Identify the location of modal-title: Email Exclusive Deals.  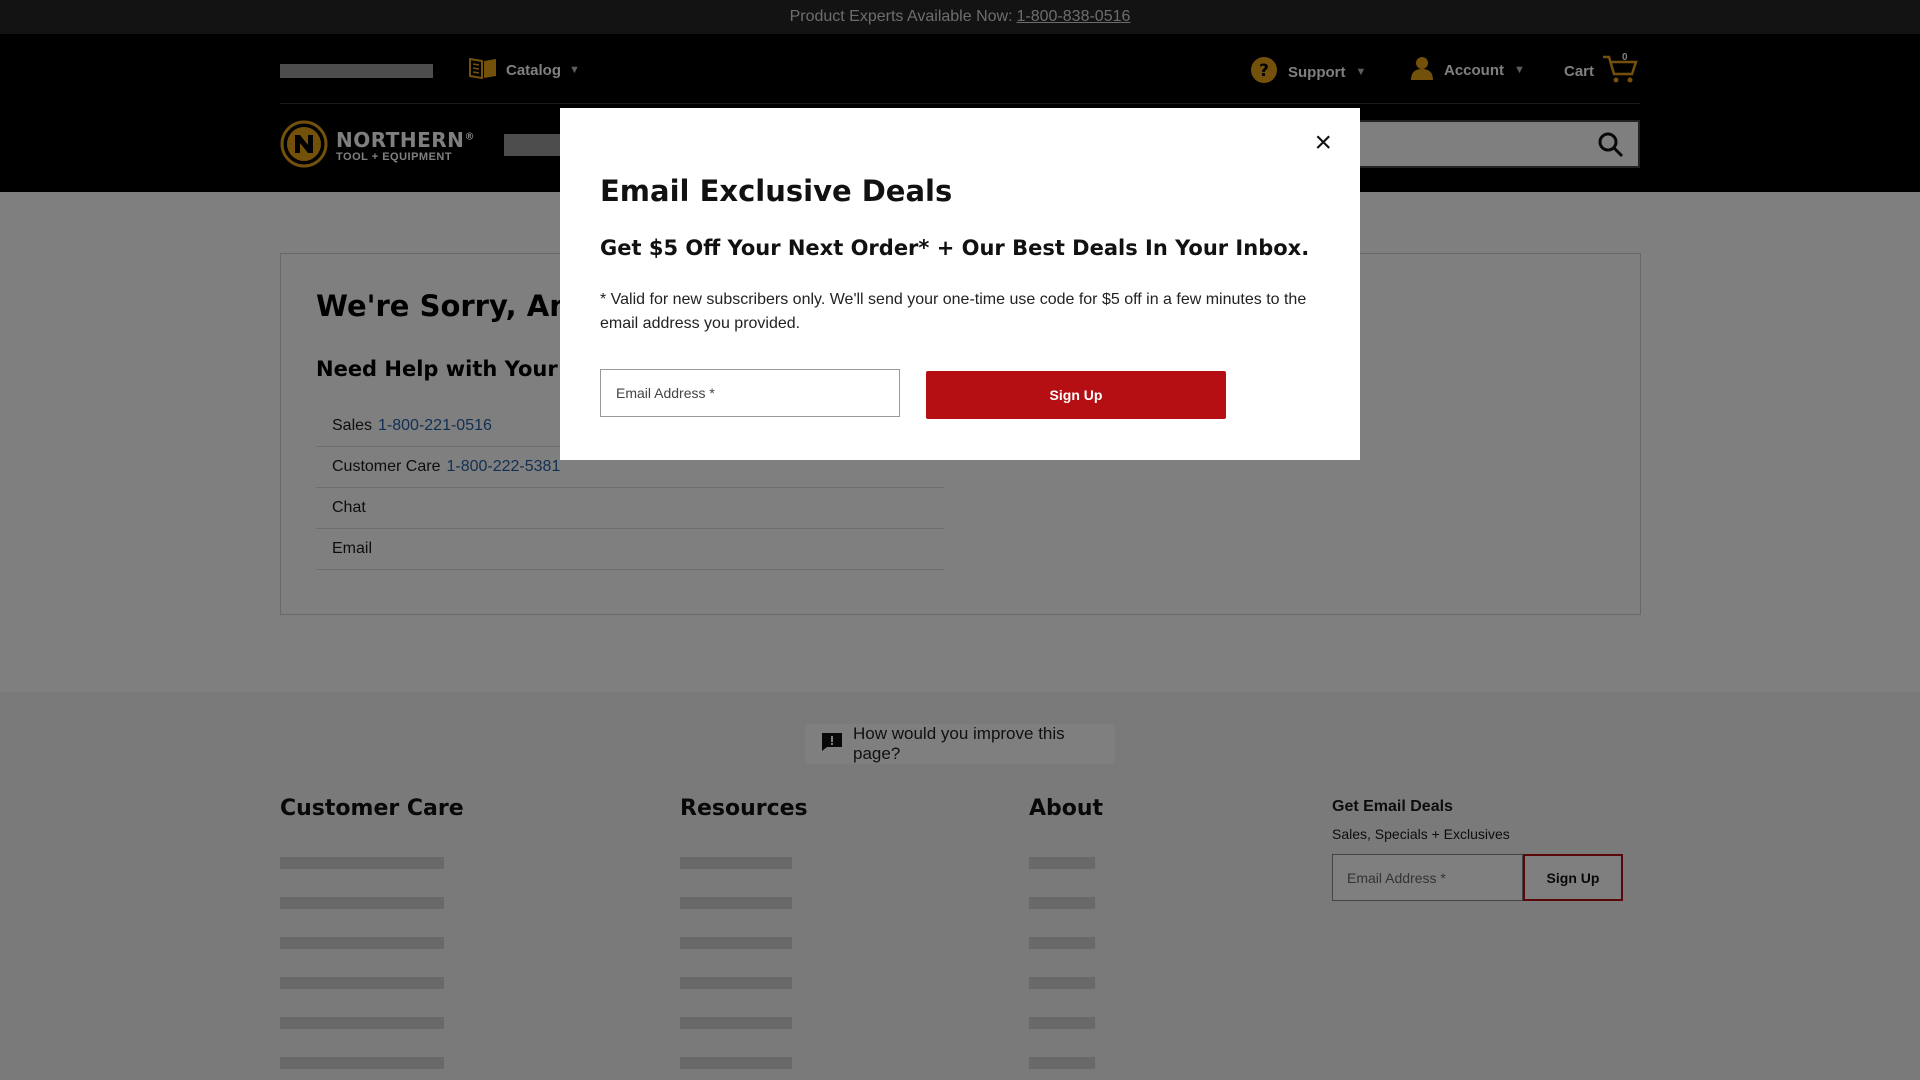
(776, 191).